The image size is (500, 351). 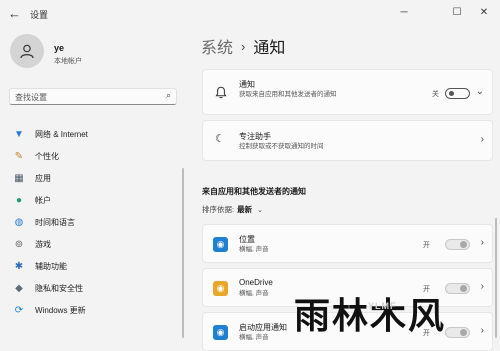 What do you see at coordinates (245, 209) in the screenshot?
I see `sort-value: 最新` at bounding box center [245, 209].